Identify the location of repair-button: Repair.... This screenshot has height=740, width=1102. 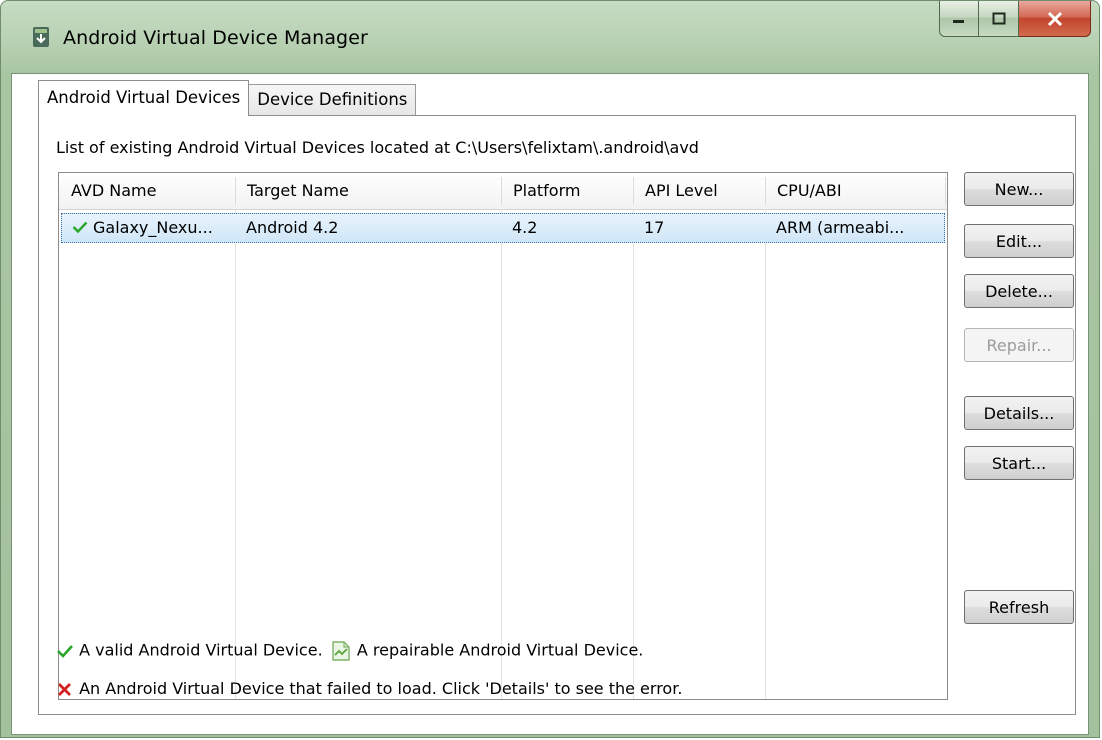
(1019, 345).